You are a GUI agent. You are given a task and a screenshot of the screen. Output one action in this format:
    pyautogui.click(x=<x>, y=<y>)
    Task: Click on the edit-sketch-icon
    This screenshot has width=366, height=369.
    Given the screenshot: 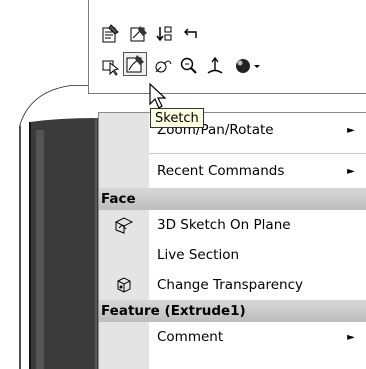 What is the action you would take?
    pyautogui.click(x=139, y=34)
    